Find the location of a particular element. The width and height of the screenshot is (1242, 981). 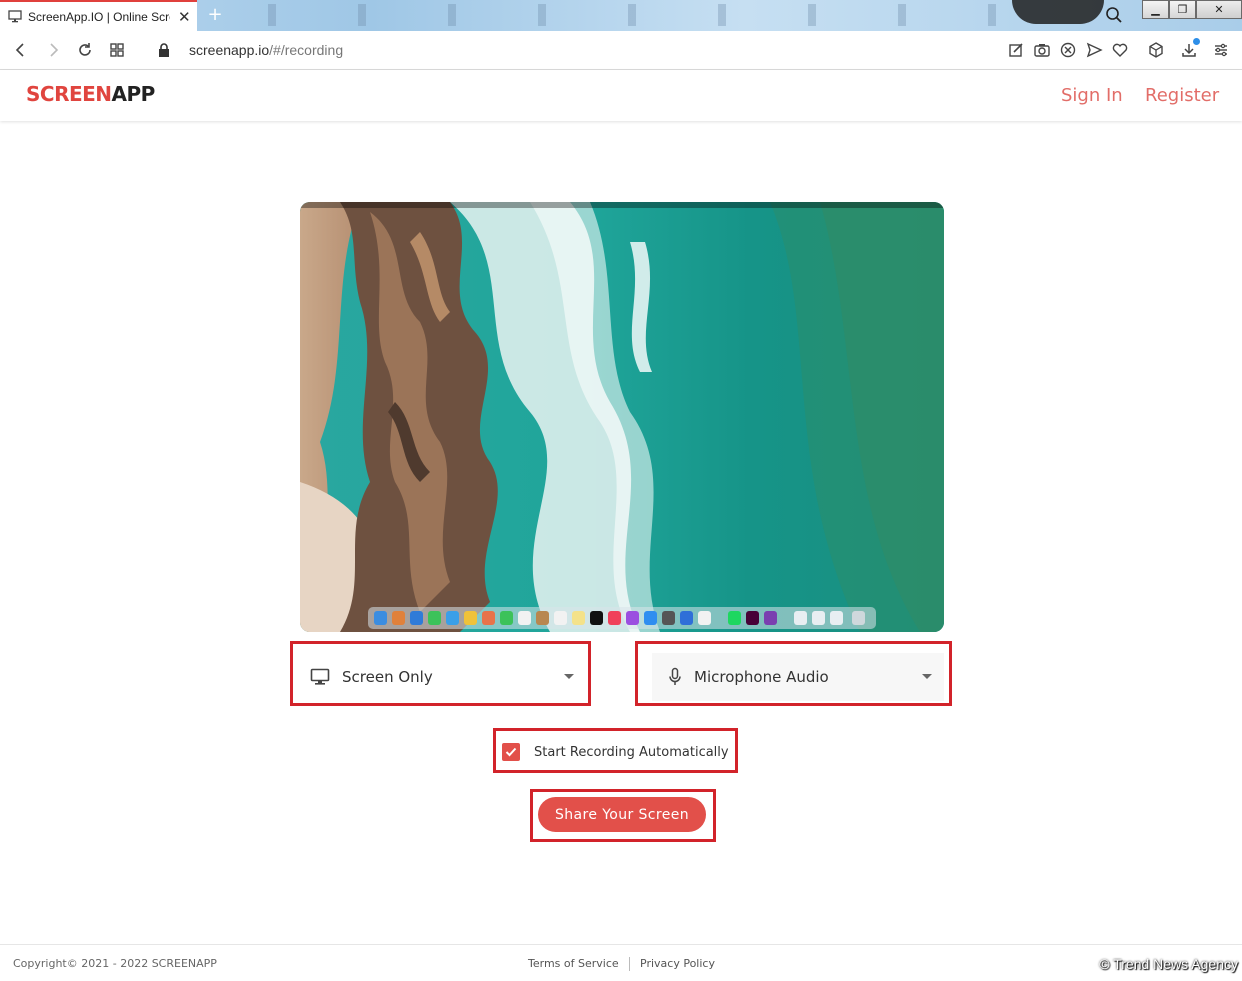

reload-icon is located at coordinates (85, 50).